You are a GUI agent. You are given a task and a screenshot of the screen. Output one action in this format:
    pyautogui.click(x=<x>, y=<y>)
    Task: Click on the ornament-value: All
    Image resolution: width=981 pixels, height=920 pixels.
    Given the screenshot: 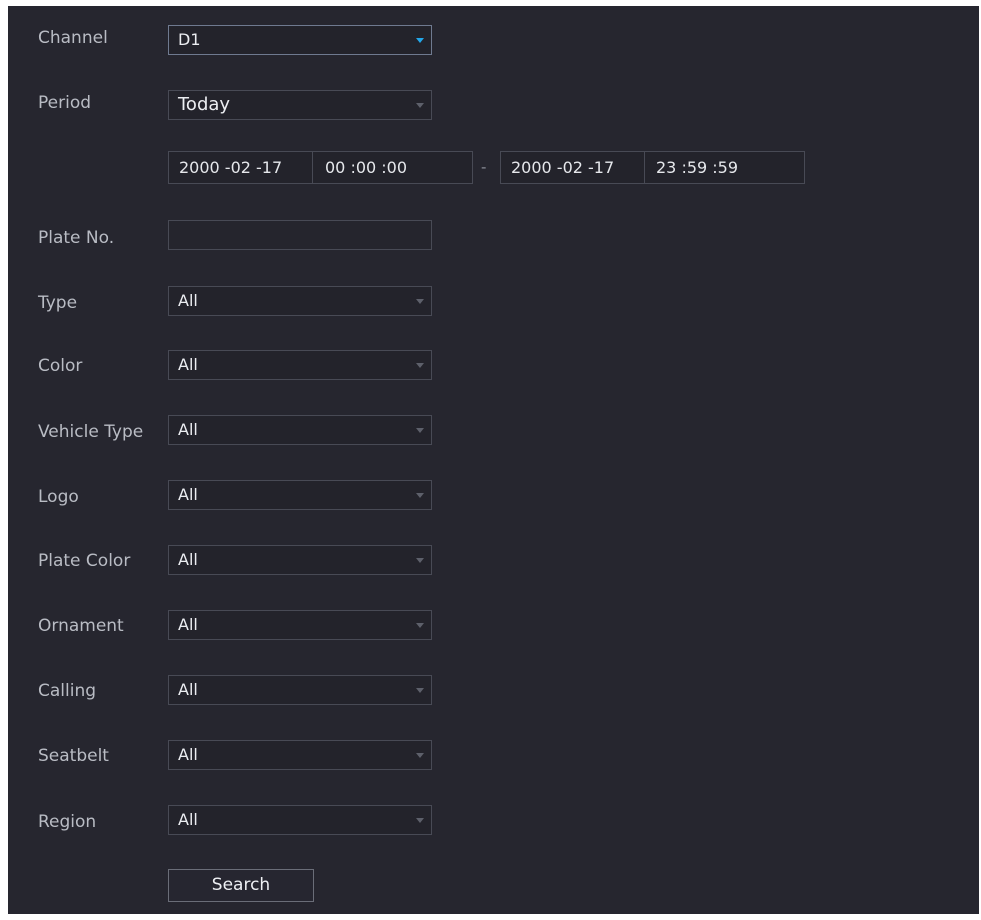 What is the action you would take?
    pyautogui.click(x=188, y=624)
    